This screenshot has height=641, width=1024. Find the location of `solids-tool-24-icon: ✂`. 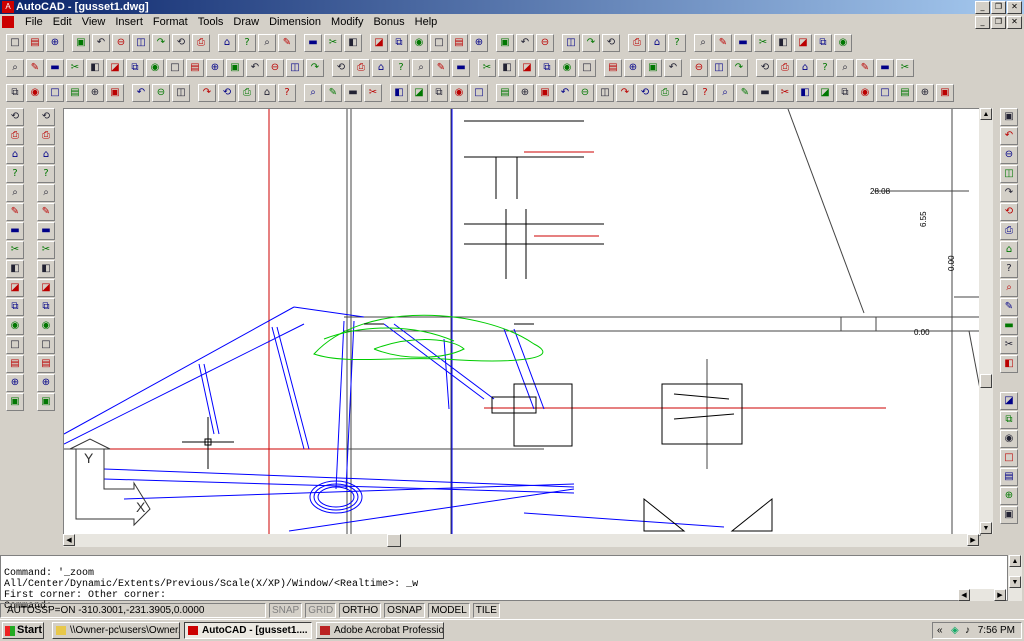

solids-tool-24-icon: ✂ is located at coordinates (487, 68).